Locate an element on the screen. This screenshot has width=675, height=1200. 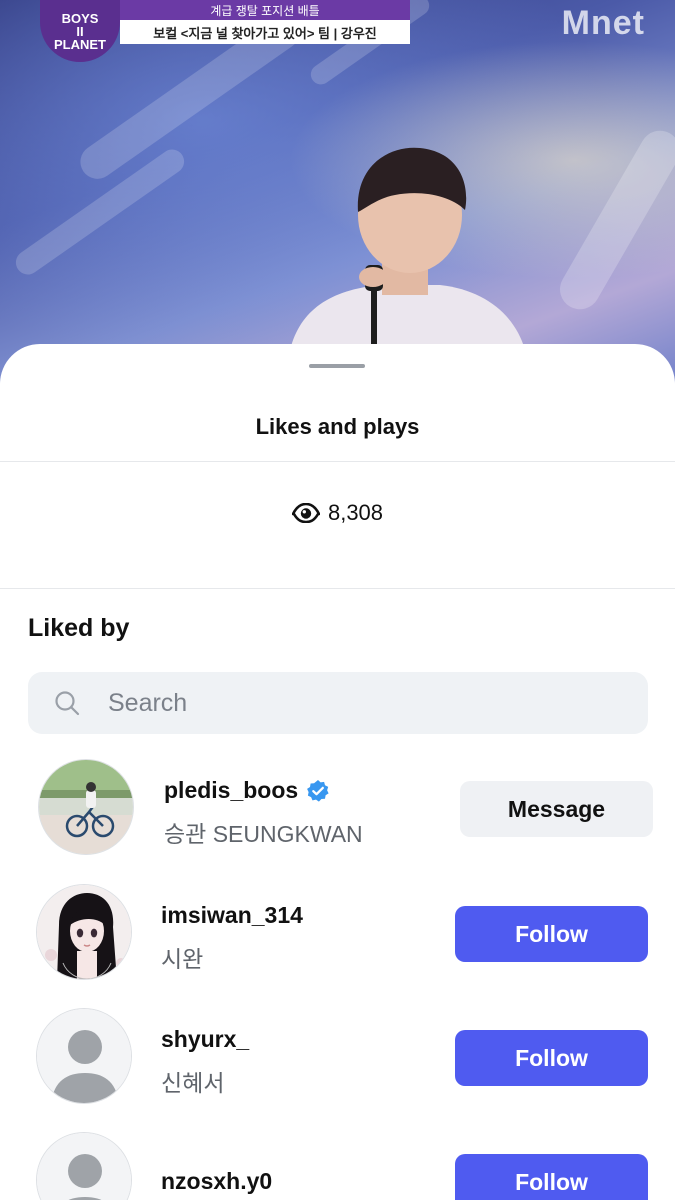
liker-row: shyurx_ 신혜서 Follow is located at coordinates (337, 1063).